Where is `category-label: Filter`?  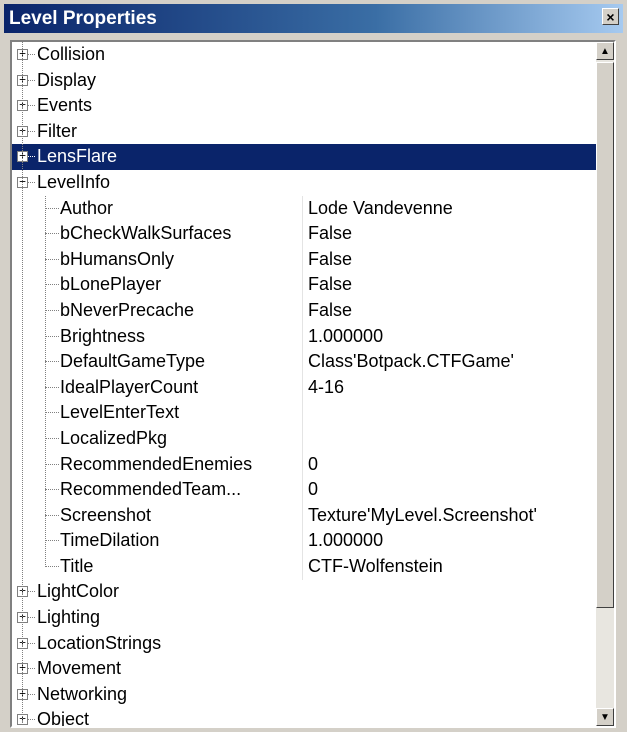
category-label: Filter is located at coordinates (57, 130).